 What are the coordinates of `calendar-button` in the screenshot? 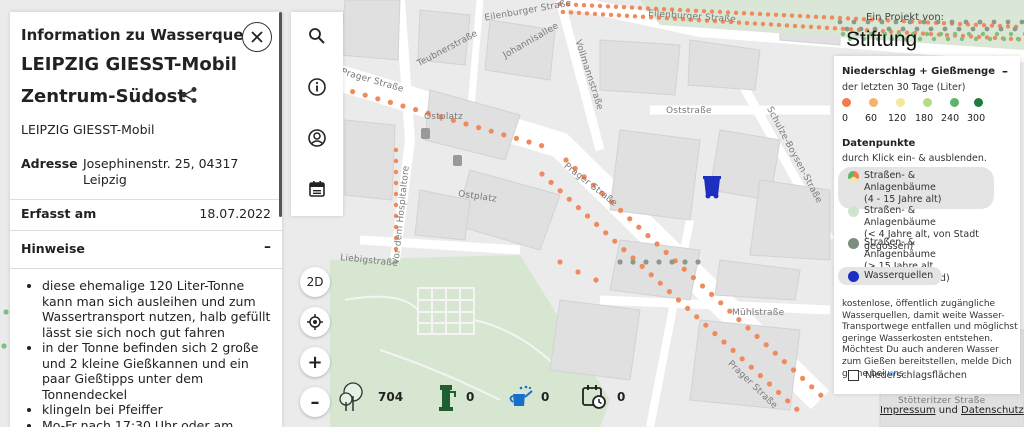 It's located at (317, 189).